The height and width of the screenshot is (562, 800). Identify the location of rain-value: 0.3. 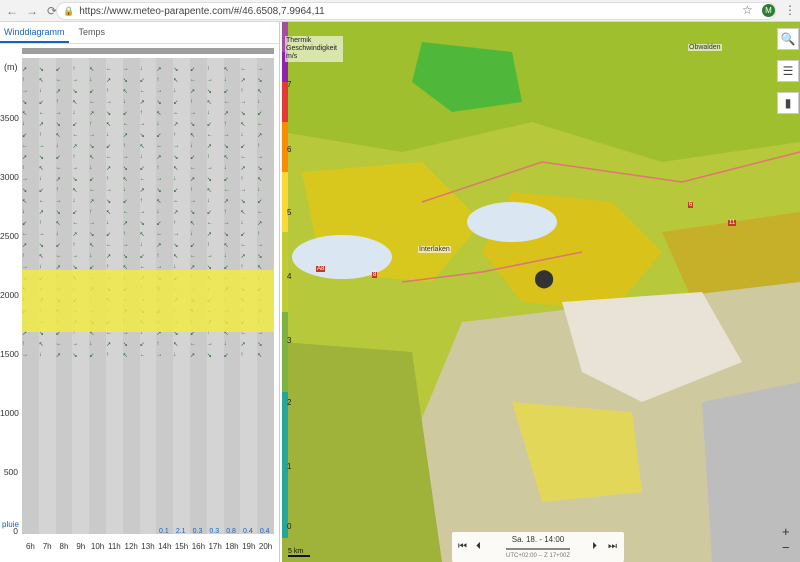
(214, 531).